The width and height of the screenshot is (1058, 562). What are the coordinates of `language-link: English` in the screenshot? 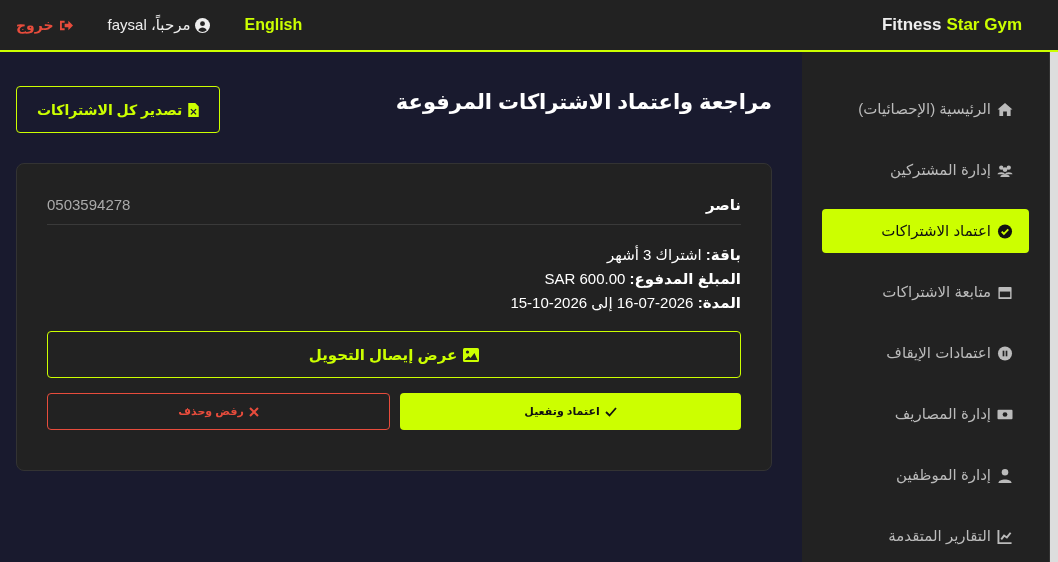 It's located at (273, 25).